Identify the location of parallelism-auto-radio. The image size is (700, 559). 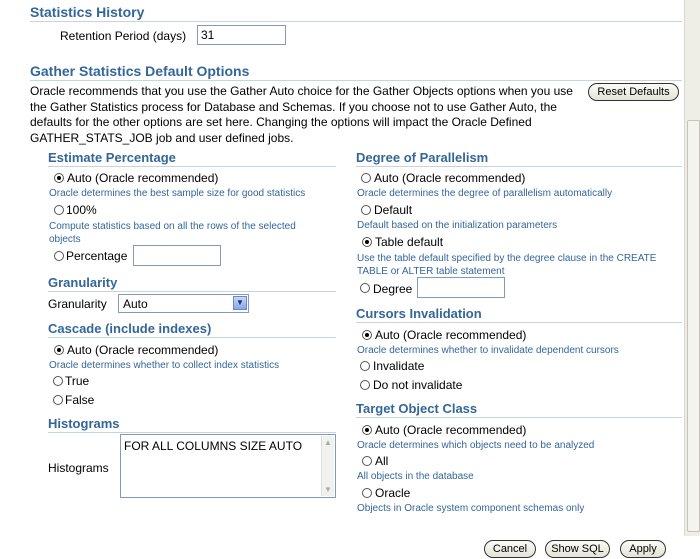
(366, 178).